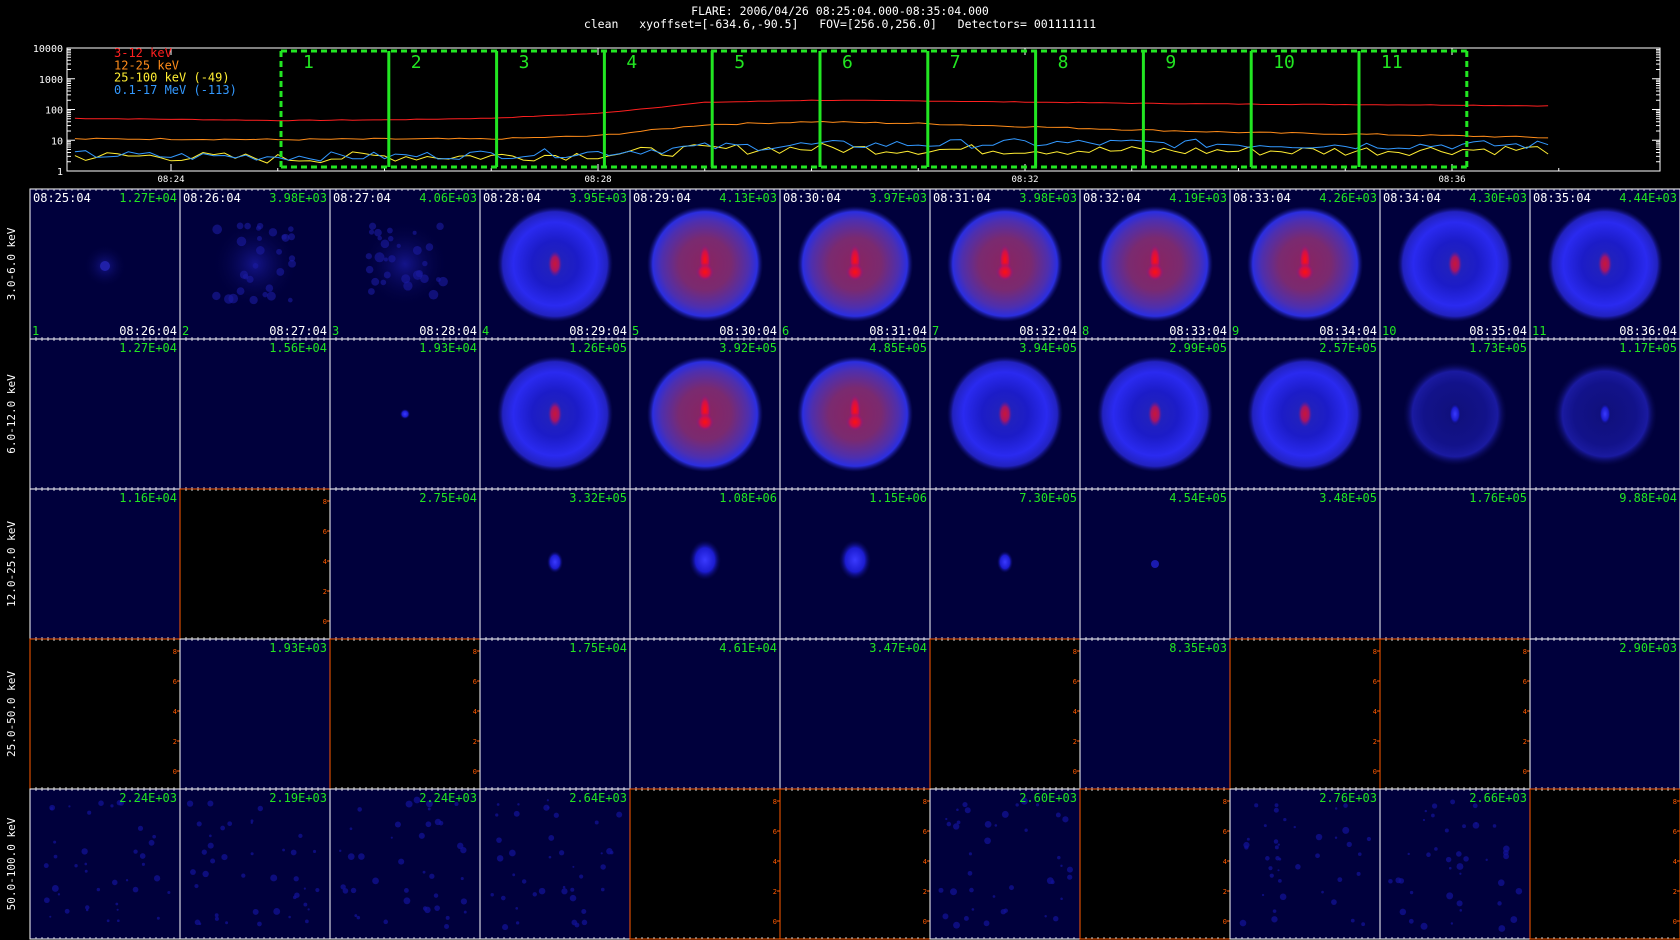  What do you see at coordinates (1348, 498) in the screenshot?
I see `panel-max-value: 3.48E+05` at bounding box center [1348, 498].